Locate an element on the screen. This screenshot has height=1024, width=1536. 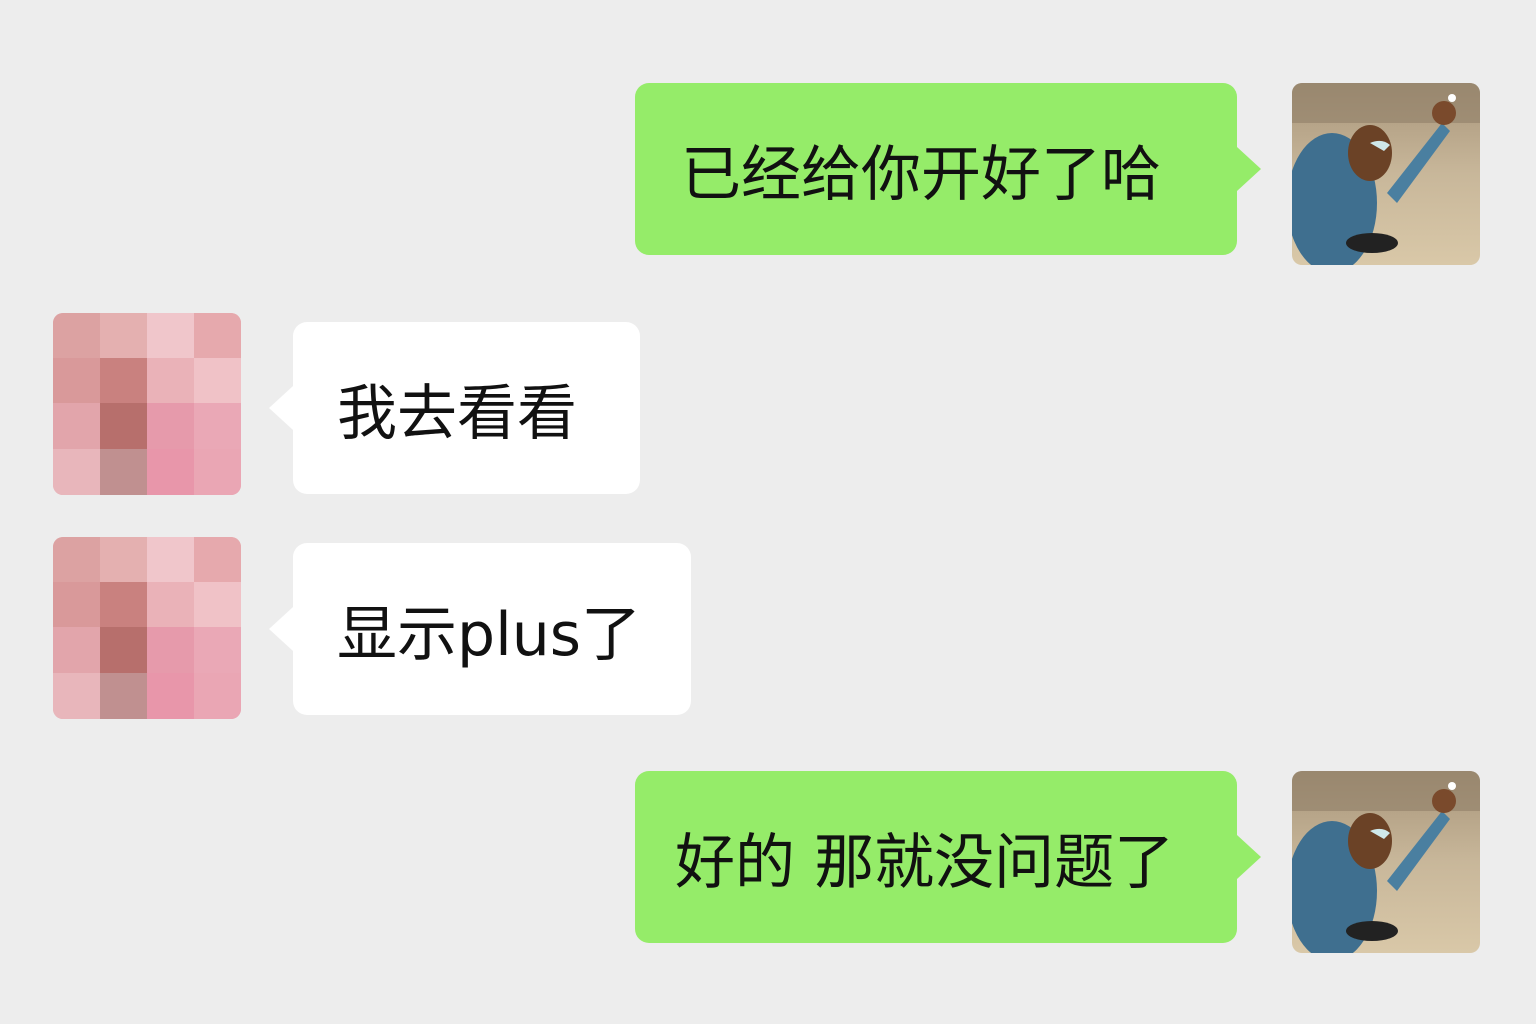
message-bubble-received: 显示plus了 is located at coordinates (480, 629).